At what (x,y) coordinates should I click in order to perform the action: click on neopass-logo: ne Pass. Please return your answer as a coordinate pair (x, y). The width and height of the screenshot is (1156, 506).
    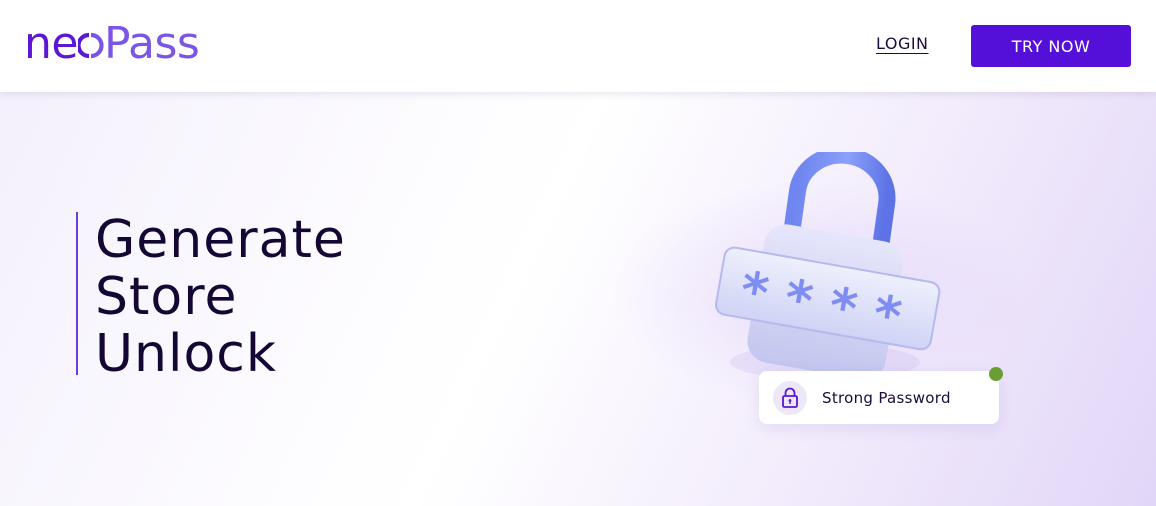
    Looking at the image, I should click on (112, 44).